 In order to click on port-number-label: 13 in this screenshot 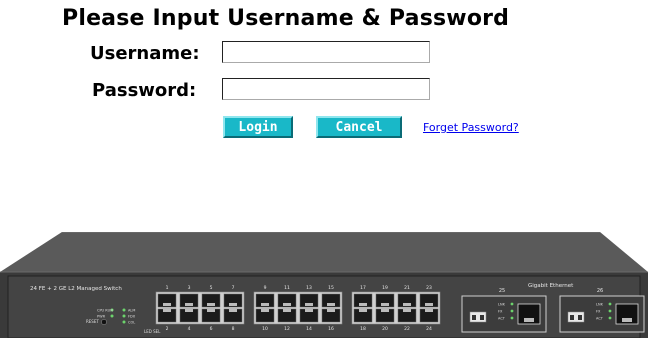, I will do `click(309, 288)`.